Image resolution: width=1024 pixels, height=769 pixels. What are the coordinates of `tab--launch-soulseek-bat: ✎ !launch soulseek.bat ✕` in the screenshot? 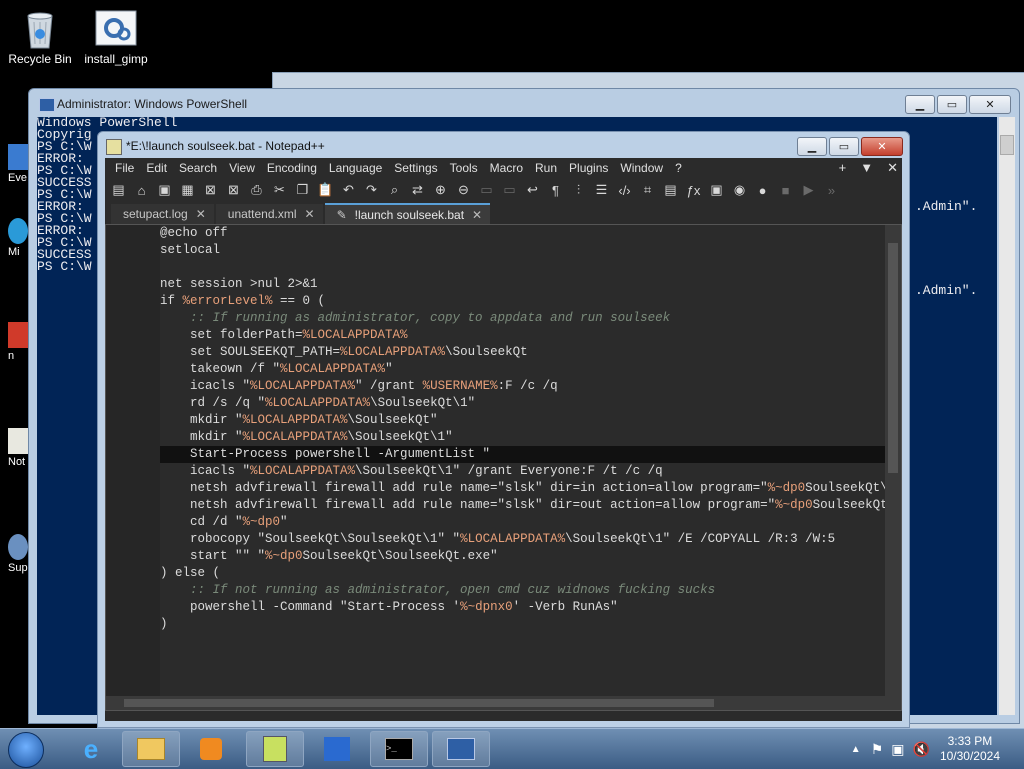 It's located at (407, 213).